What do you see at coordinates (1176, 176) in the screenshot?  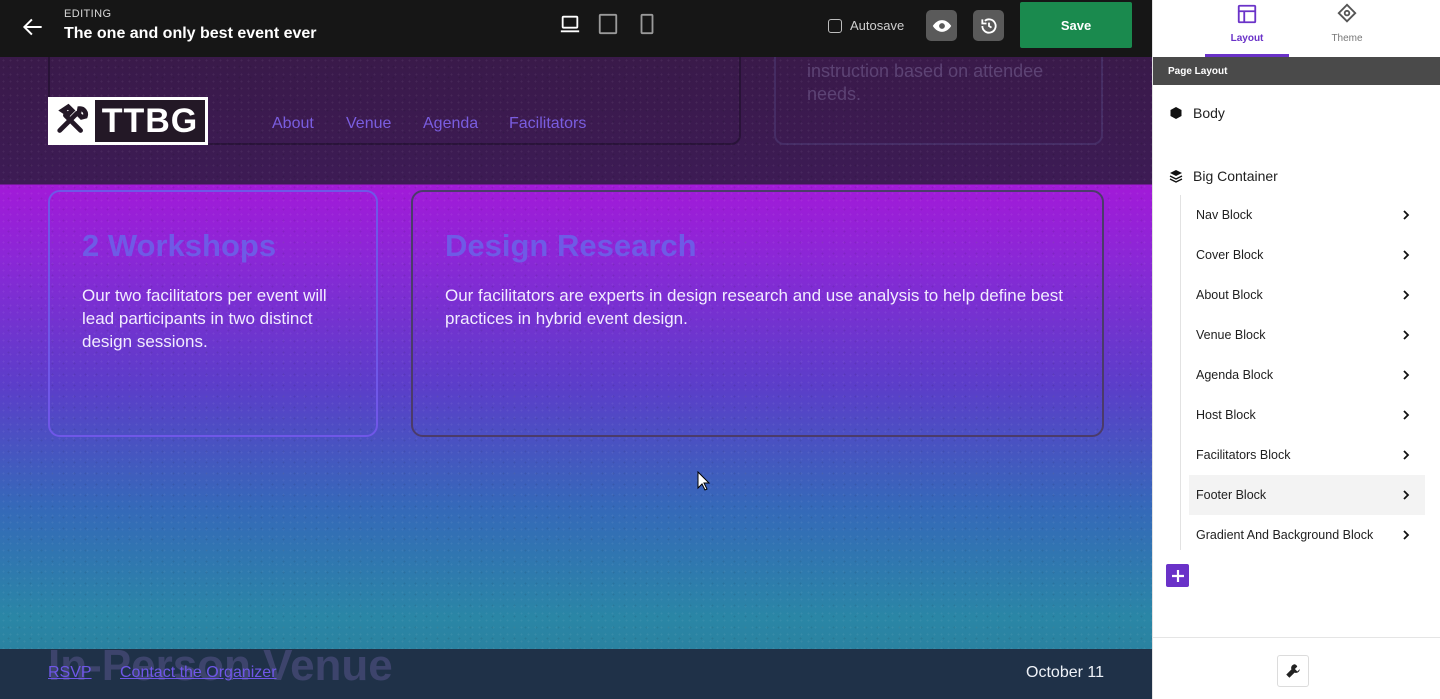 I see `layers-icon` at bounding box center [1176, 176].